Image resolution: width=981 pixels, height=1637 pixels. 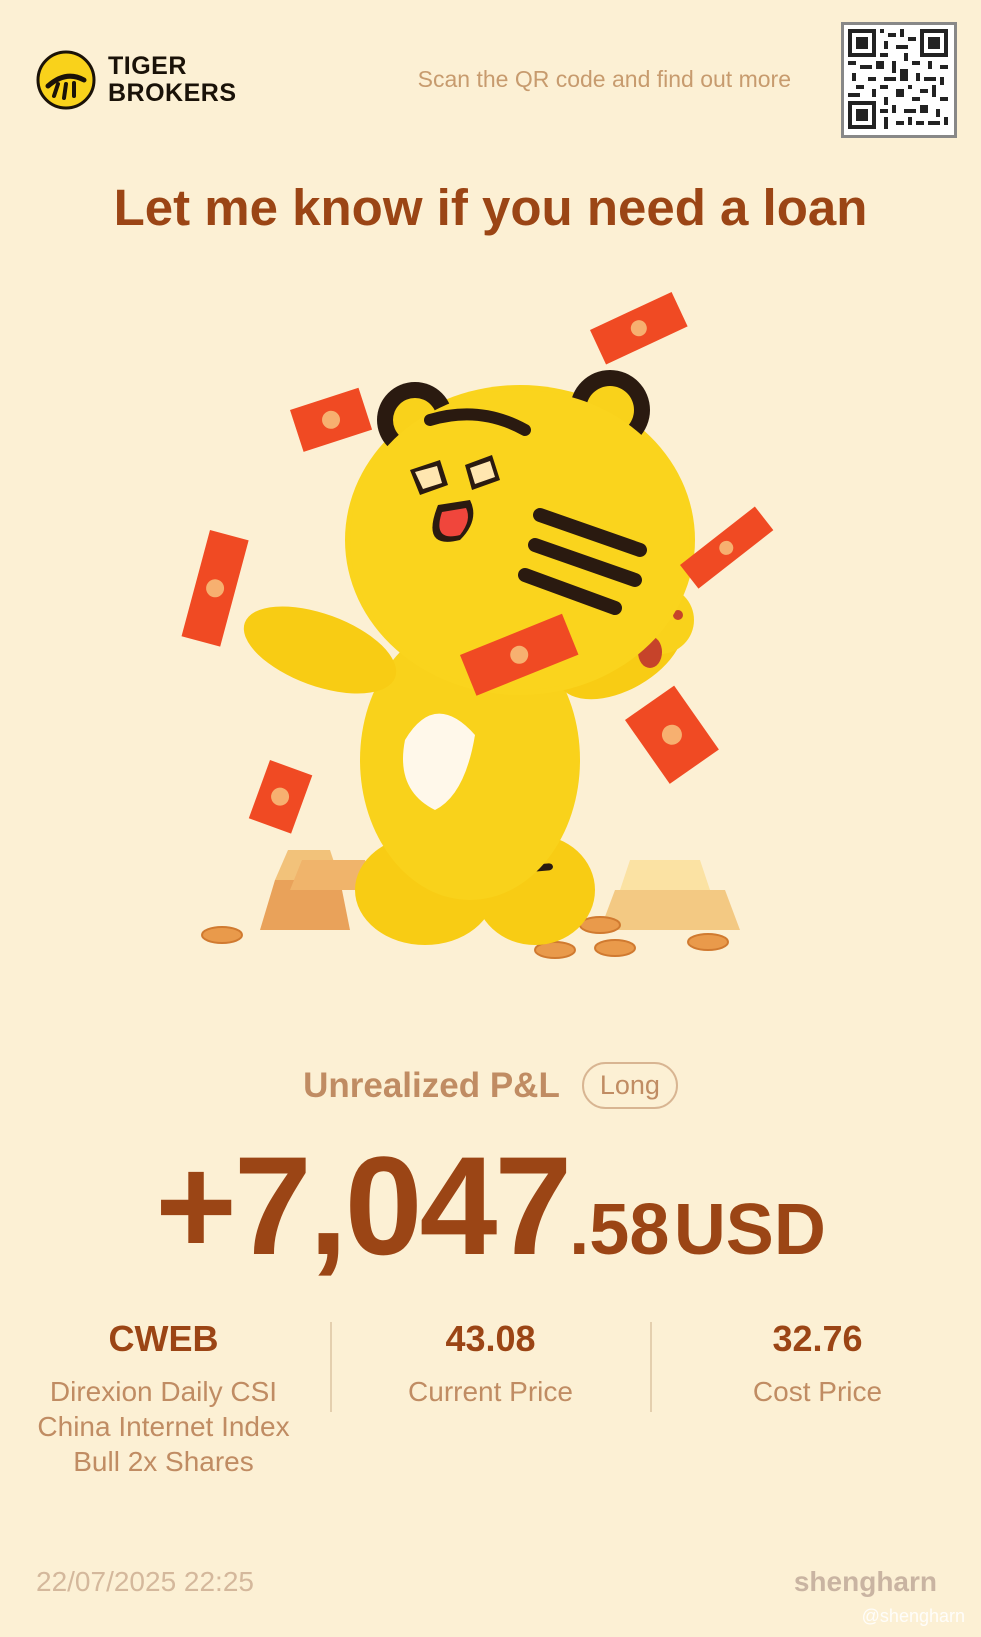 I want to click on watermark-handle: @shengharn, so click(x=913, y=1616).